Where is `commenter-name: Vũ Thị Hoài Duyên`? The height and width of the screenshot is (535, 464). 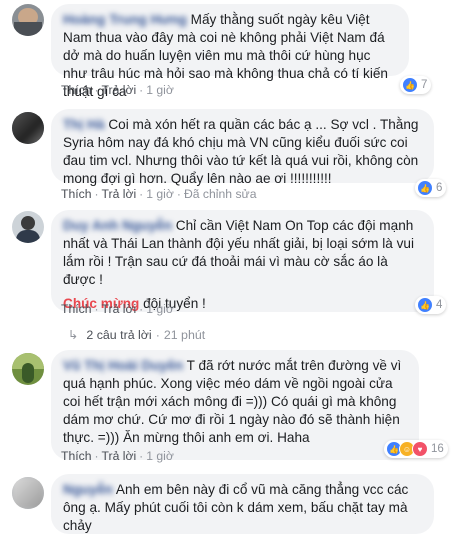
commenter-name: Vũ Thị Hoài Duyên is located at coordinates (123, 365).